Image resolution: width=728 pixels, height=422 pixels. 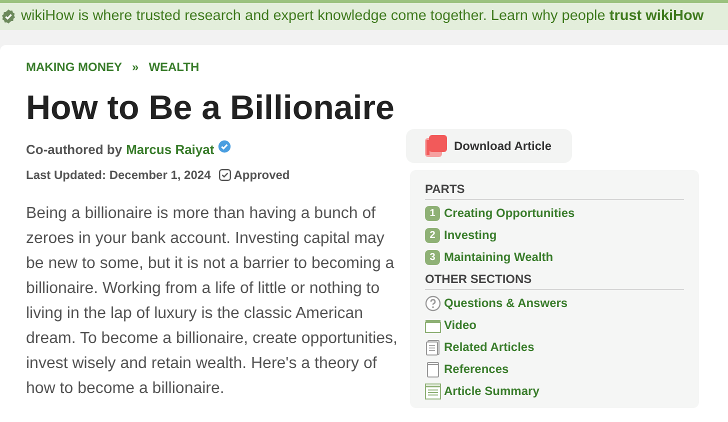 I want to click on byline-label: Co-authored by, so click(x=74, y=150).